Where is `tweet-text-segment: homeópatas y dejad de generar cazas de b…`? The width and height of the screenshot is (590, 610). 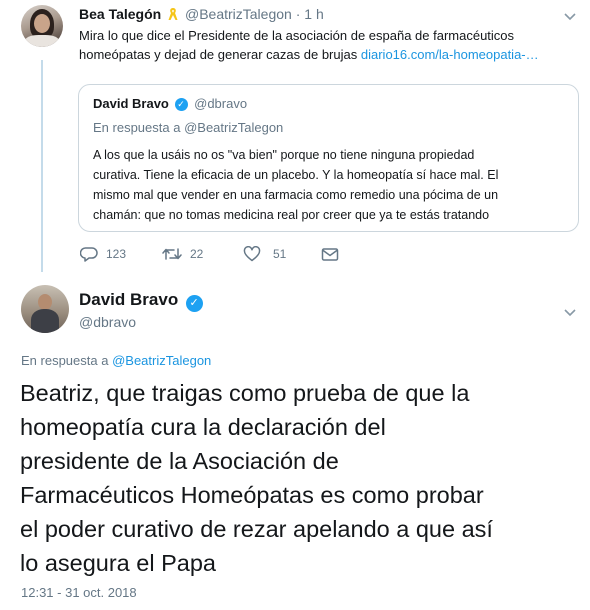 tweet-text-segment: homeópatas y dejad de generar cazas de b… is located at coordinates (218, 54).